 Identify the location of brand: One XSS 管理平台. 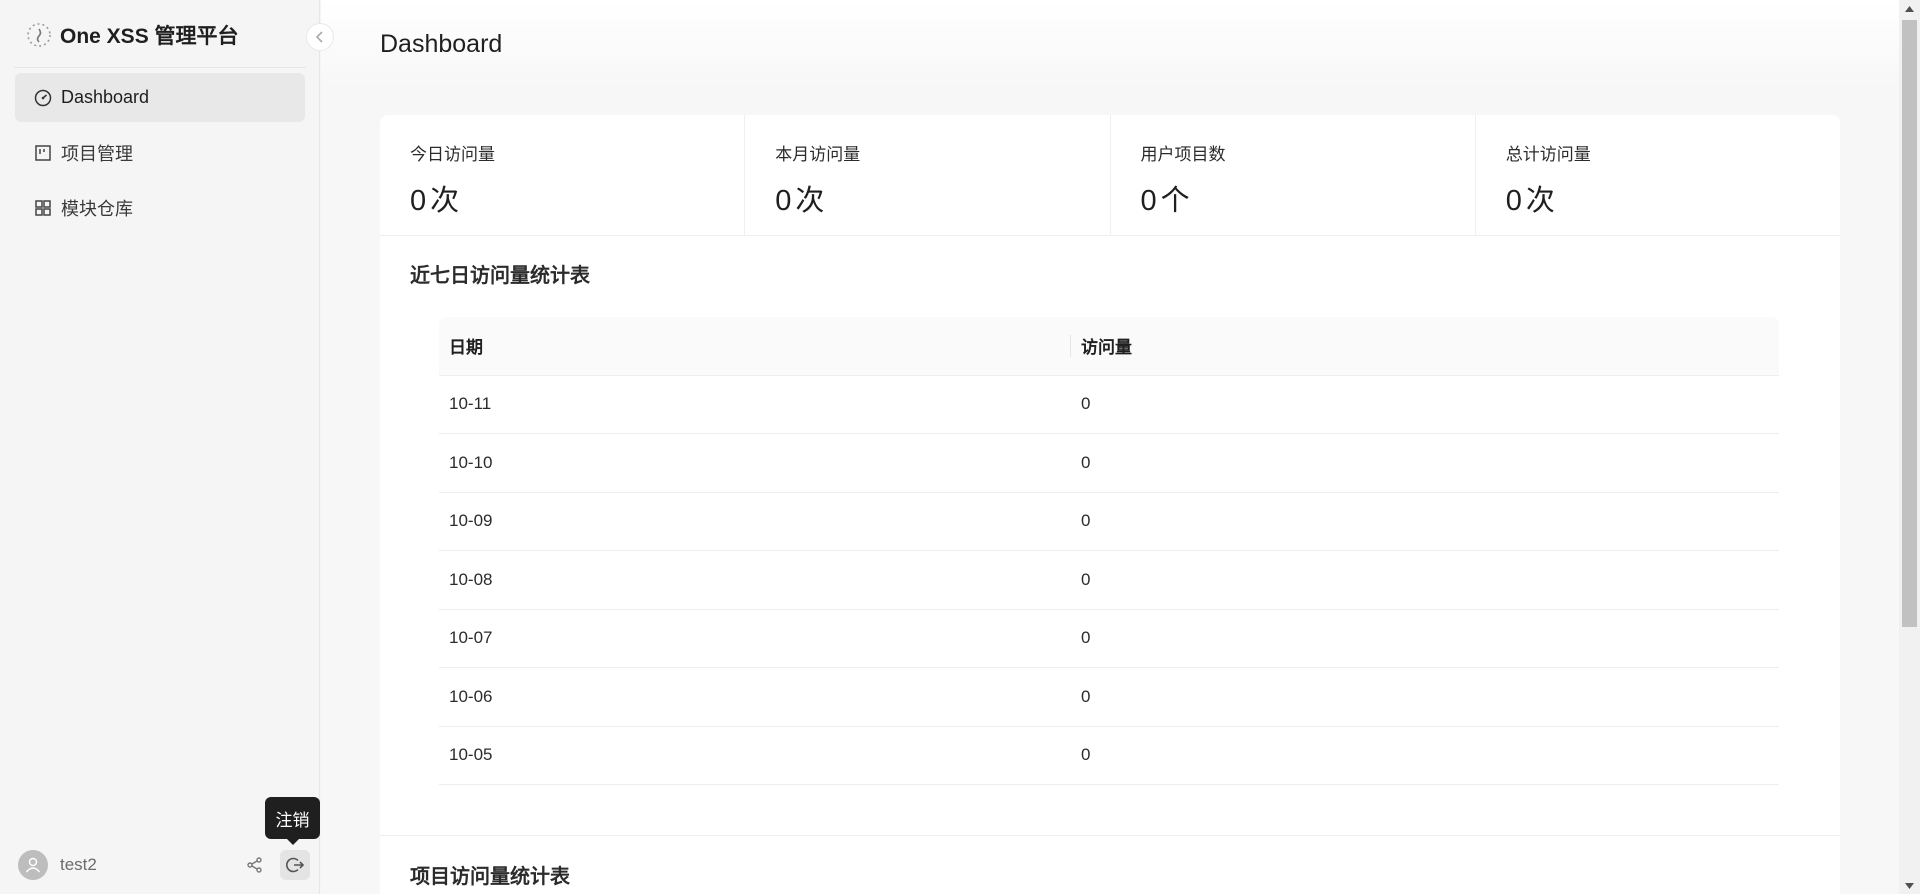
(131, 35).